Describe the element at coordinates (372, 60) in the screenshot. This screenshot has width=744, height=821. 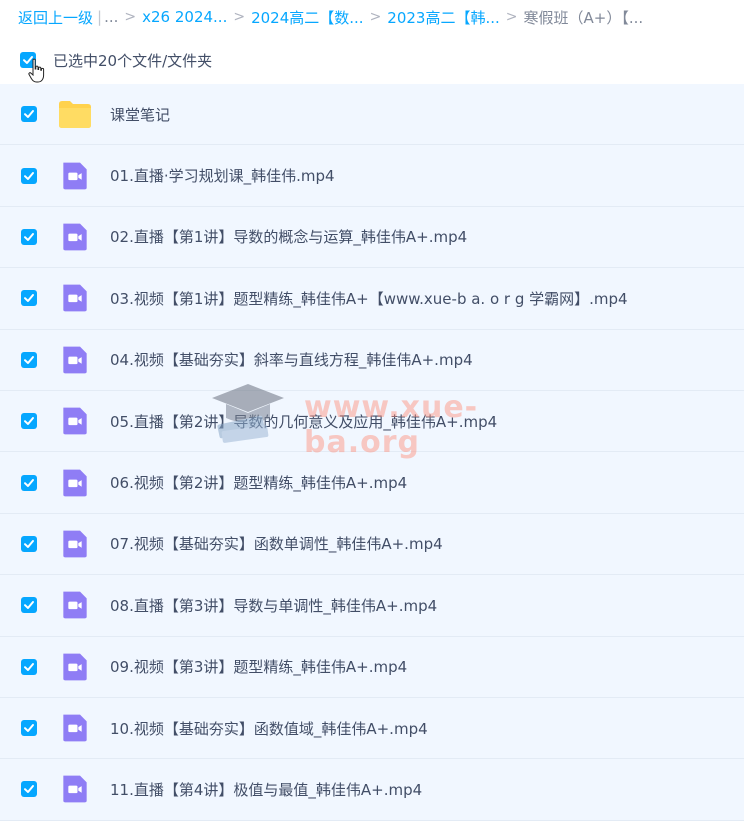
I see `selection-bar: 已选中20个文件/文件夹` at that location.